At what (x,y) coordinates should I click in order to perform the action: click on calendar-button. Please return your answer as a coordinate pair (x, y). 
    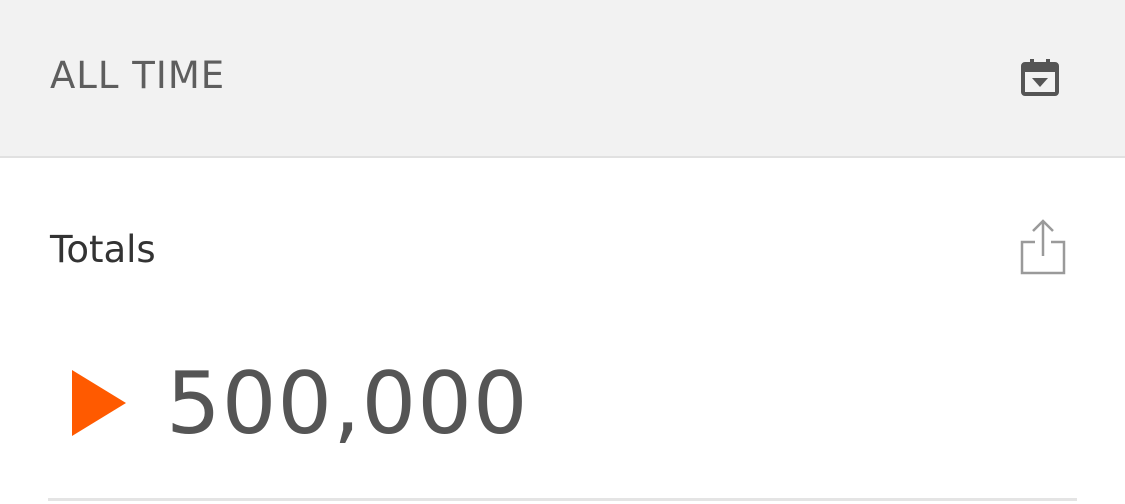
    Looking at the image, I should click on (1040, 78).